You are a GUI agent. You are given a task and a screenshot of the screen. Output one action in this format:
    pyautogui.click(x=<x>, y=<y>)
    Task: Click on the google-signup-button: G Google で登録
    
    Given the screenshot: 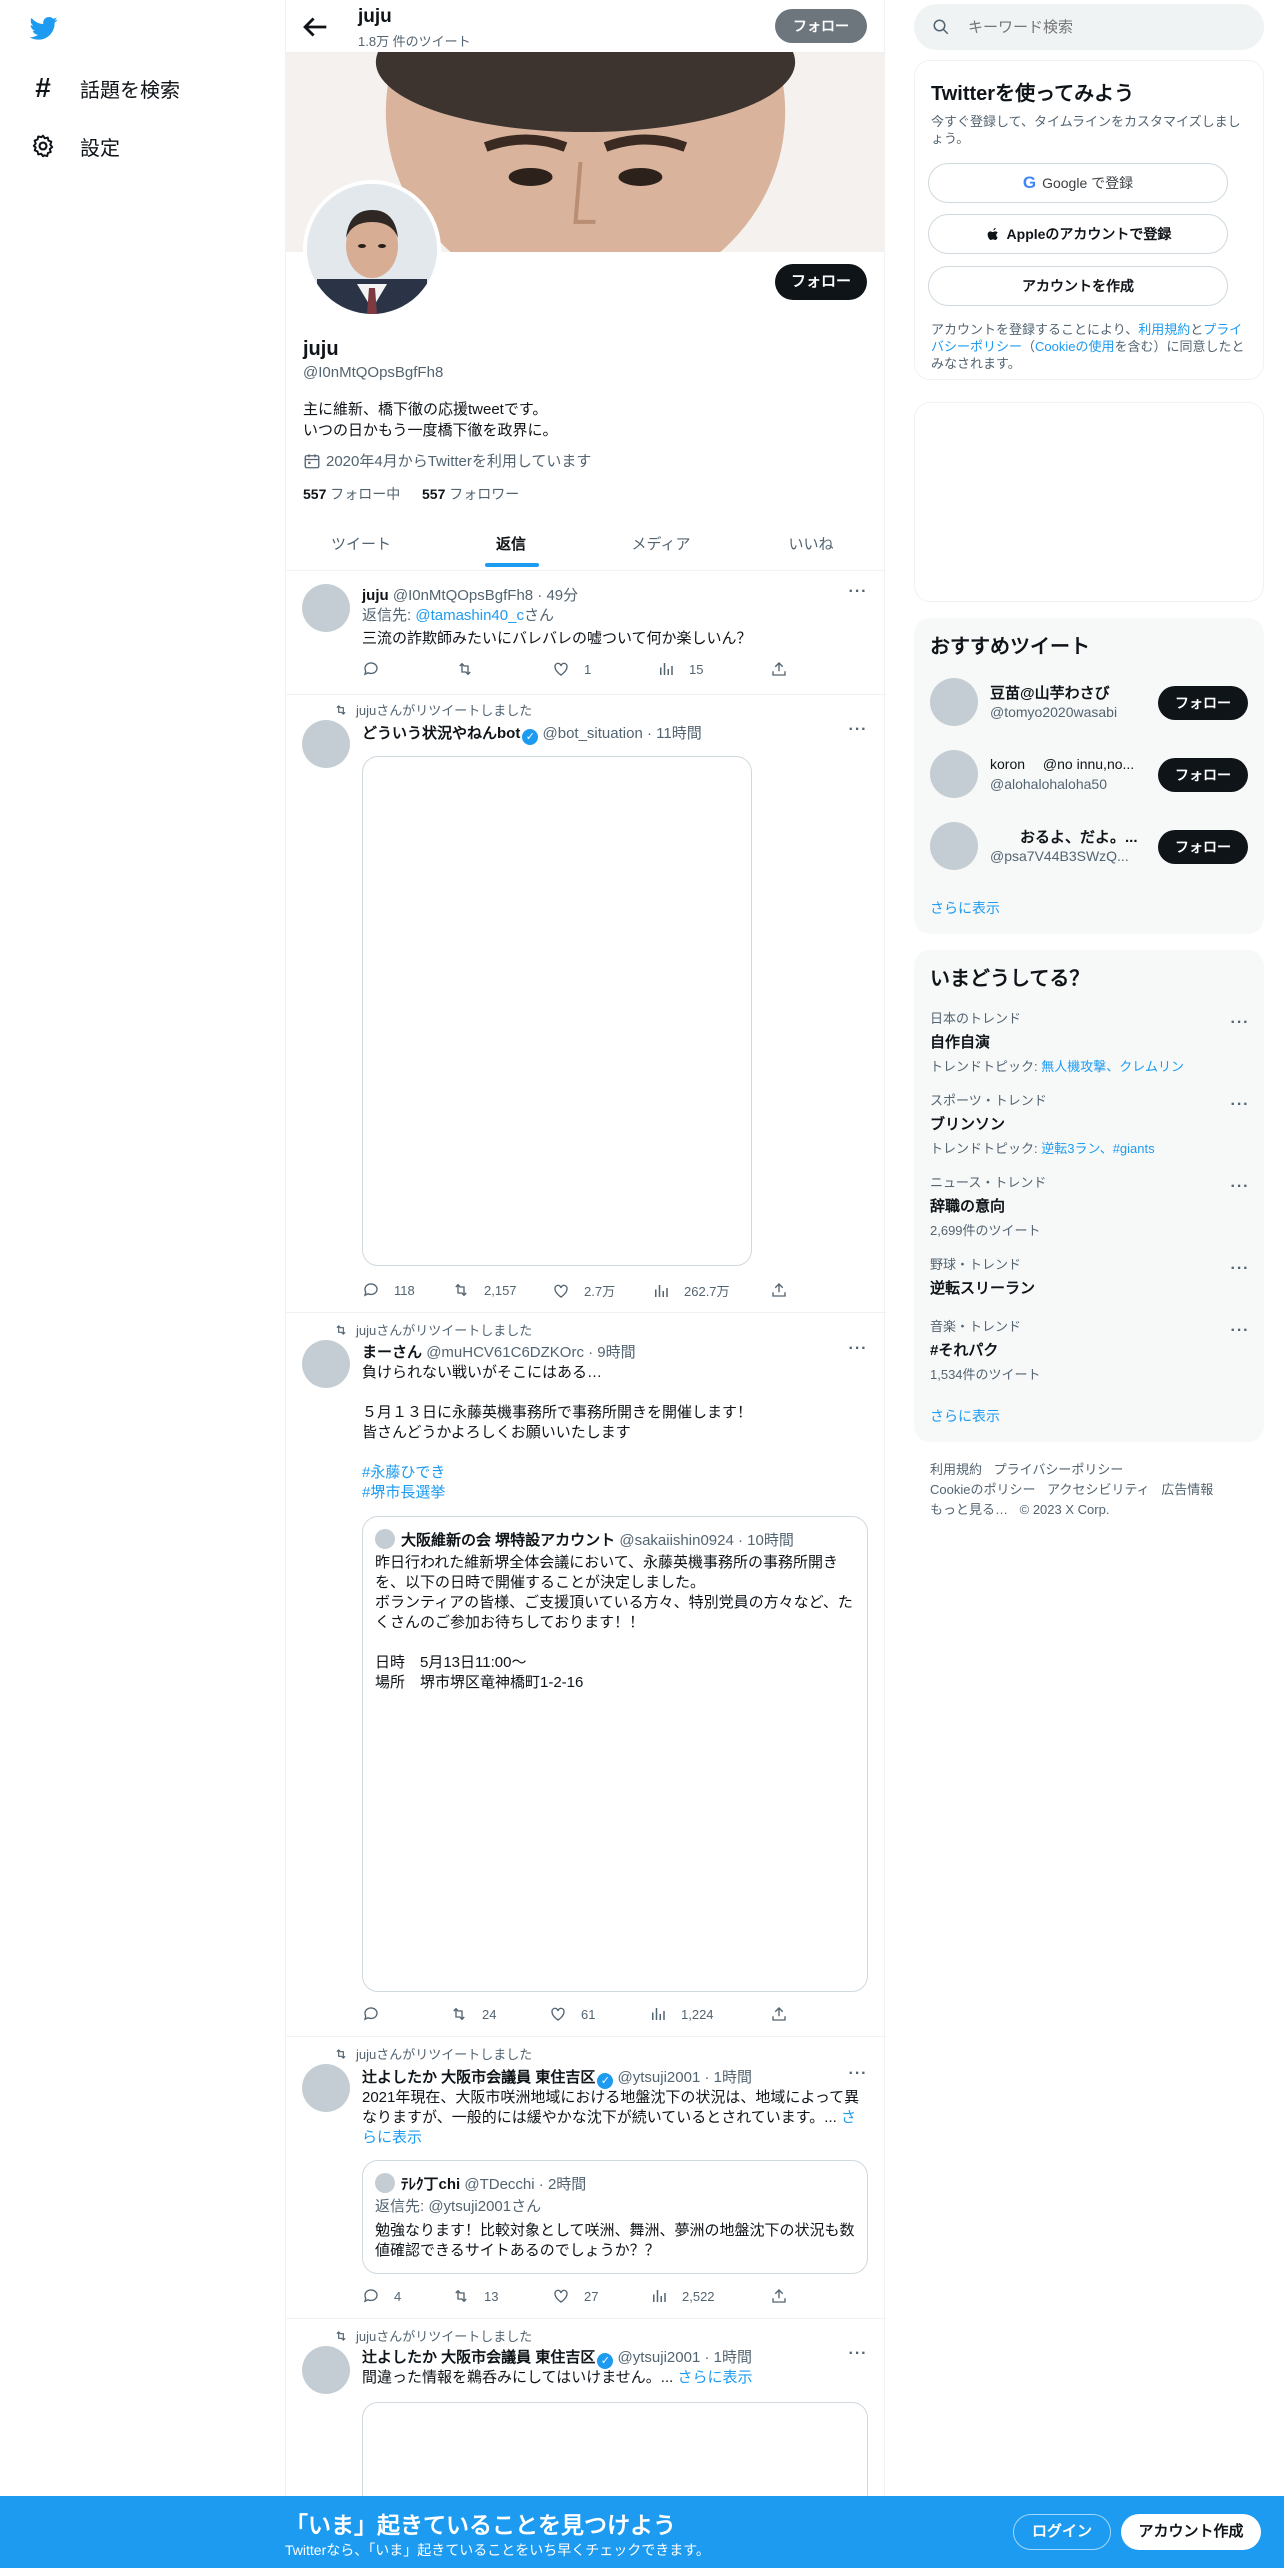 What is the action you would take?
    pyautogui.click(x=1078, y=183)
    